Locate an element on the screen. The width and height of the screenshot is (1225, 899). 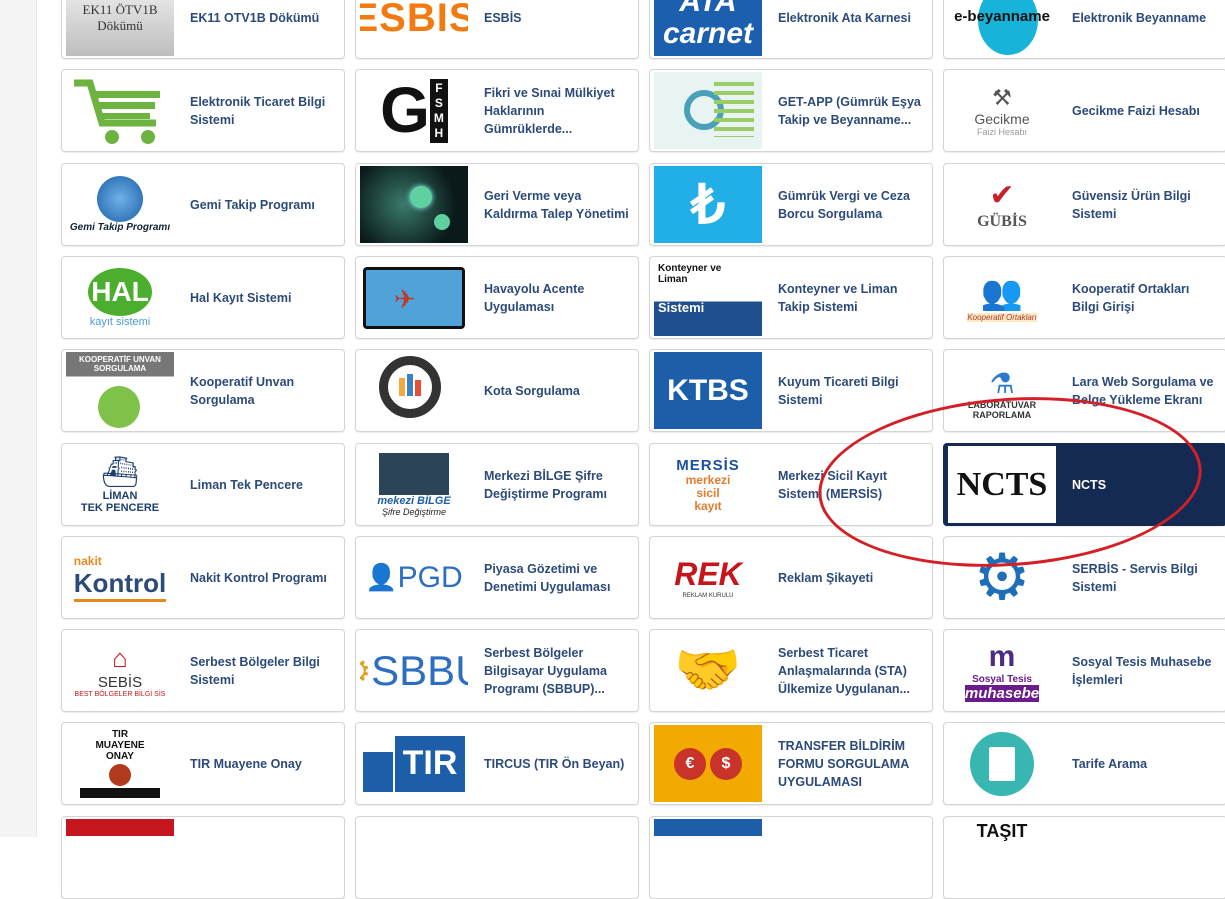
service-label: Kooperatif Ortakları Bilgi Girişi is located at coordinates (1131, 297).